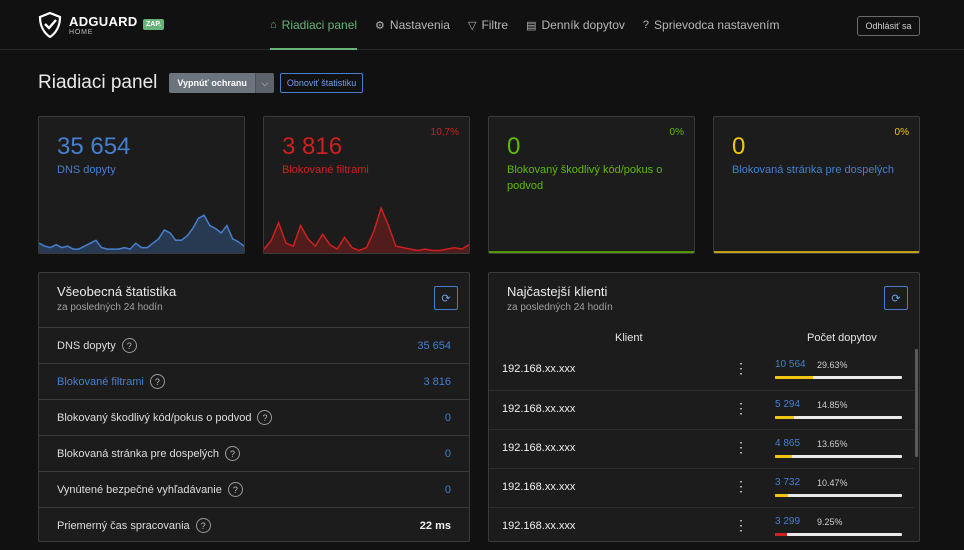 The image size is (964, 550). What do you see at coordinates (141, 185) in the screenshot?
I see `stat-card-dns-queries: 35 654 DNS dopyty` at bounding box center [141, 185].